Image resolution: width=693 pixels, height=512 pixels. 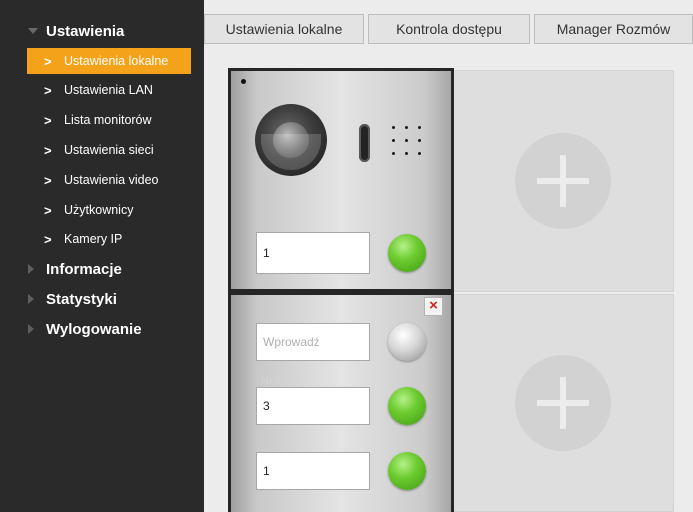 I want to click on section-label: Informacje, so click(x=84, y=269).